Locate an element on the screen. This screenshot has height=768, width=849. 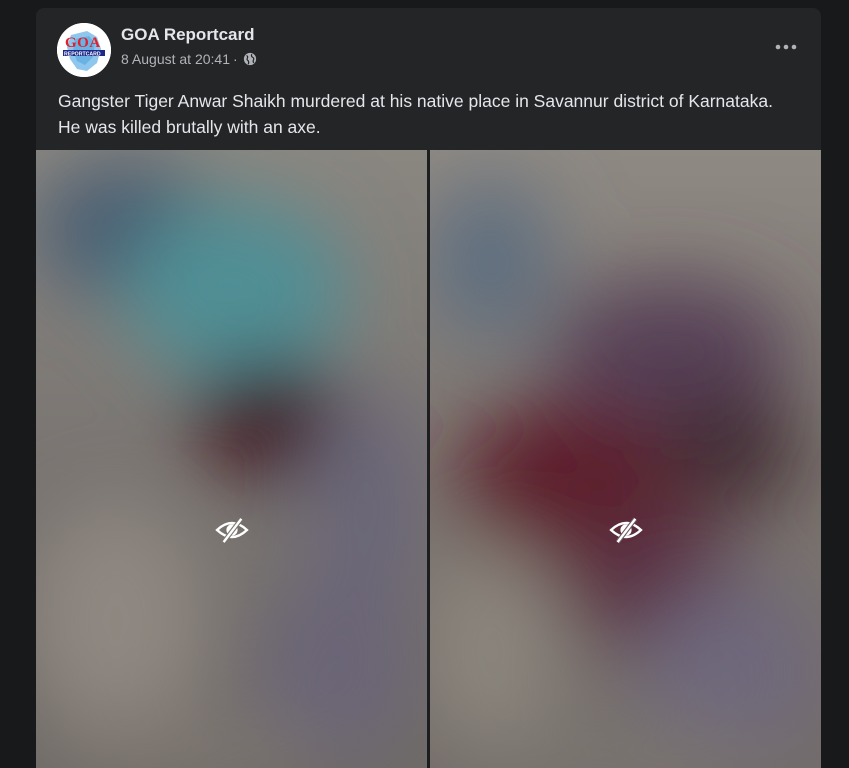
logo-text-goa: GOA is located at coordinates (83, 43).